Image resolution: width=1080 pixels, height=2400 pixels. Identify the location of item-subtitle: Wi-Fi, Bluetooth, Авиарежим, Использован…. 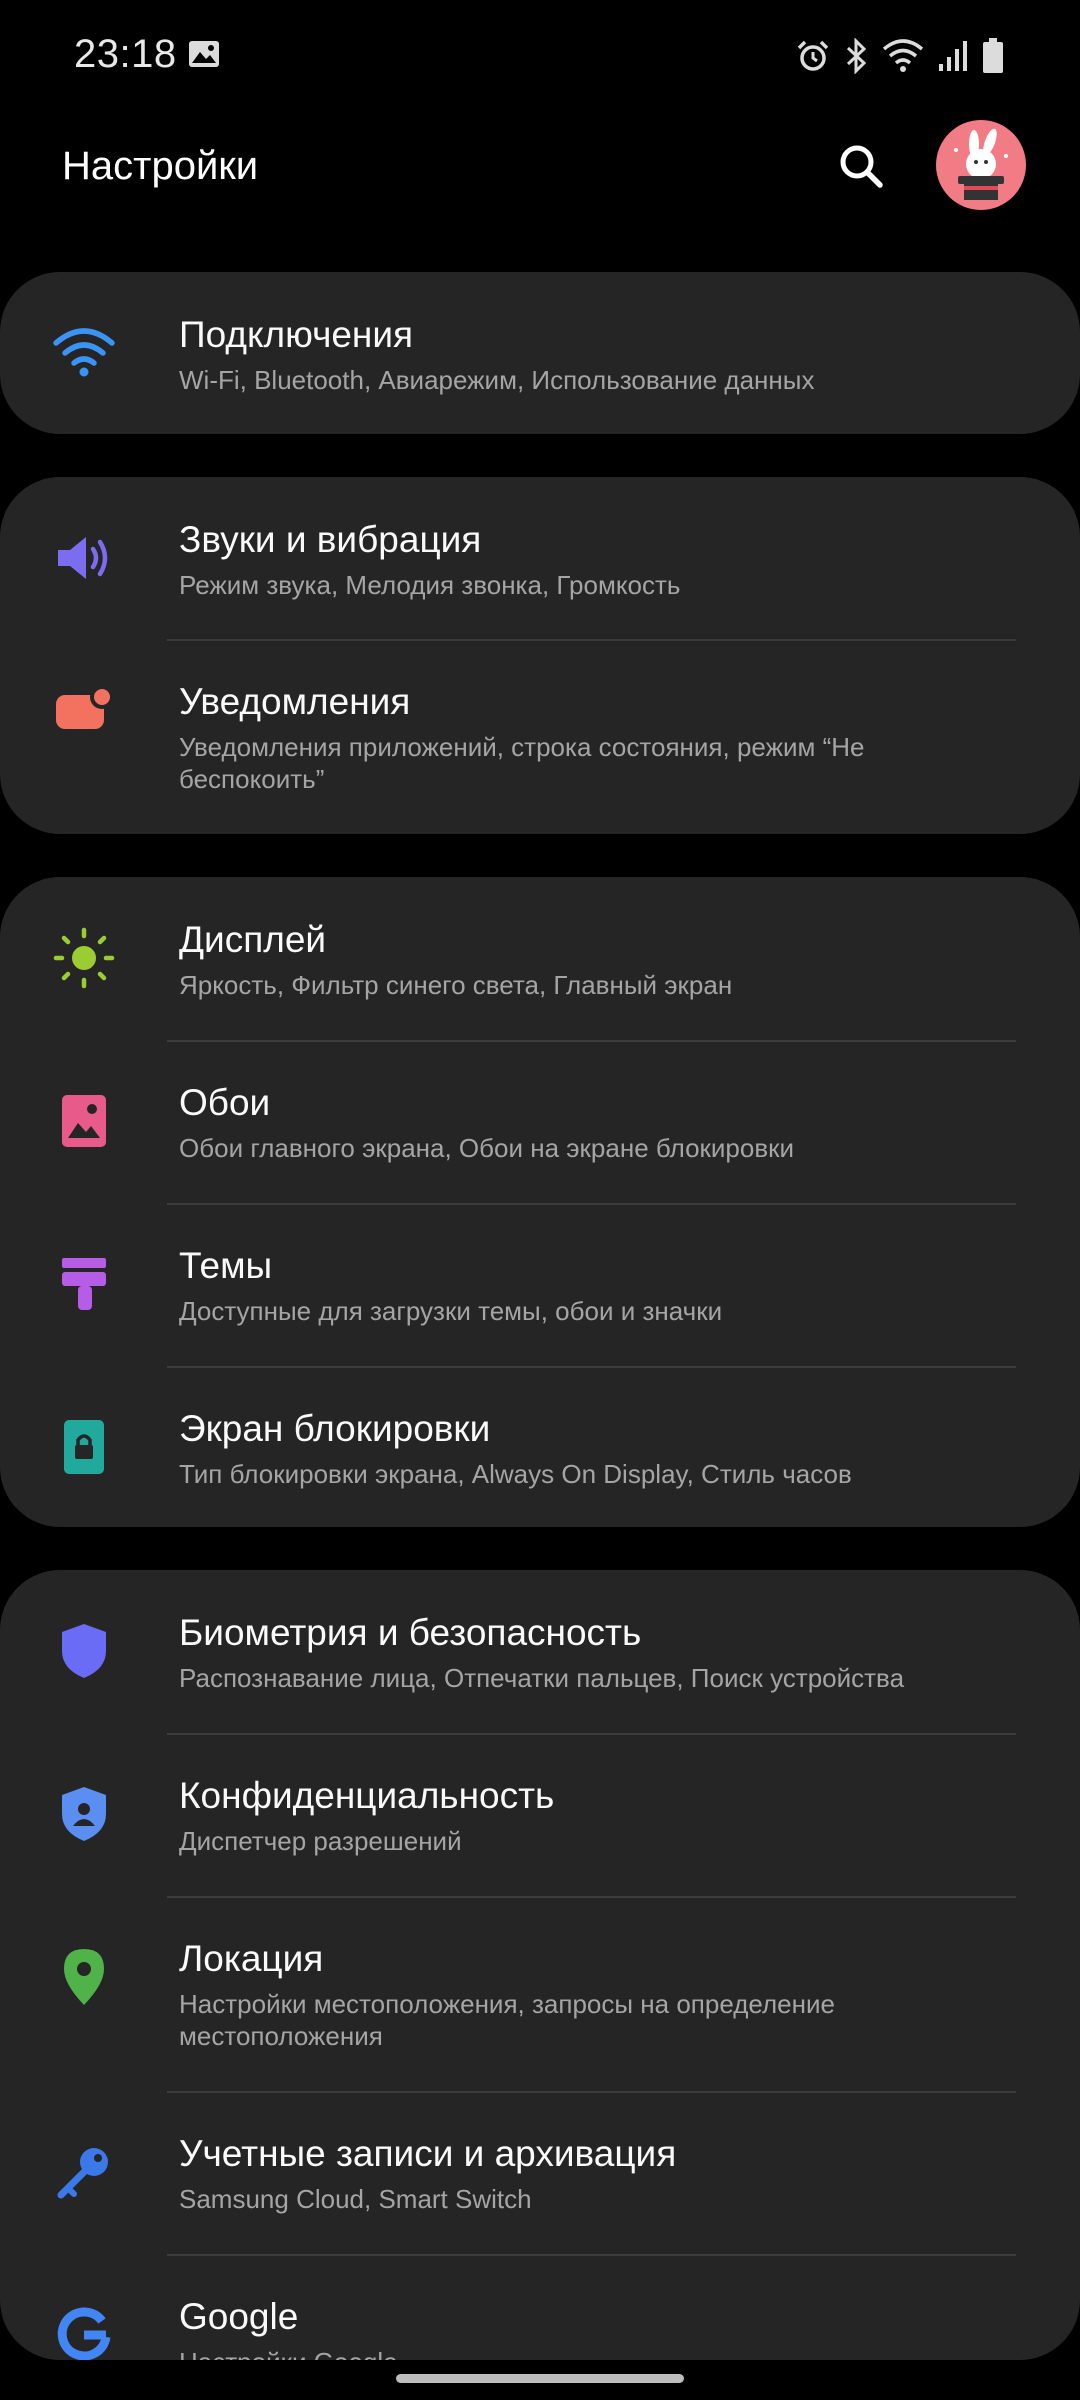
(497, 380).